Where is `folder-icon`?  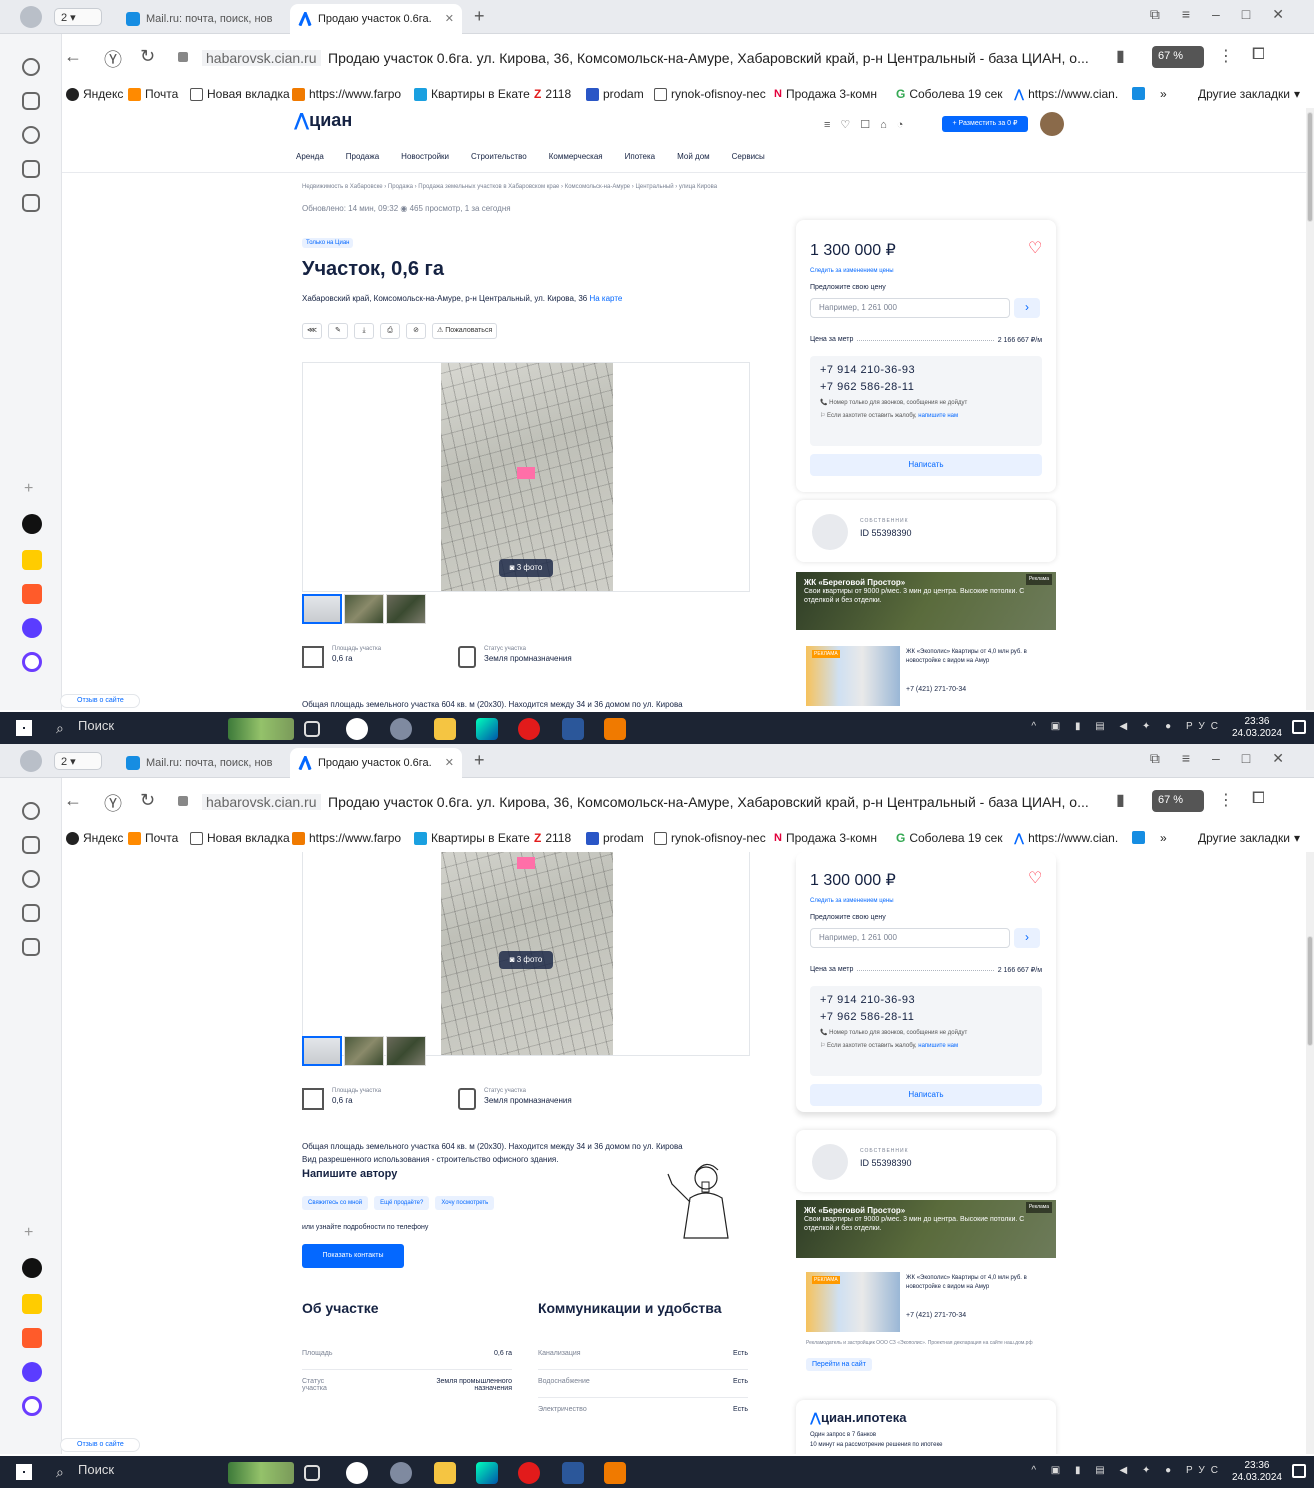
folder-icon is located at coordinates (445, 1473).